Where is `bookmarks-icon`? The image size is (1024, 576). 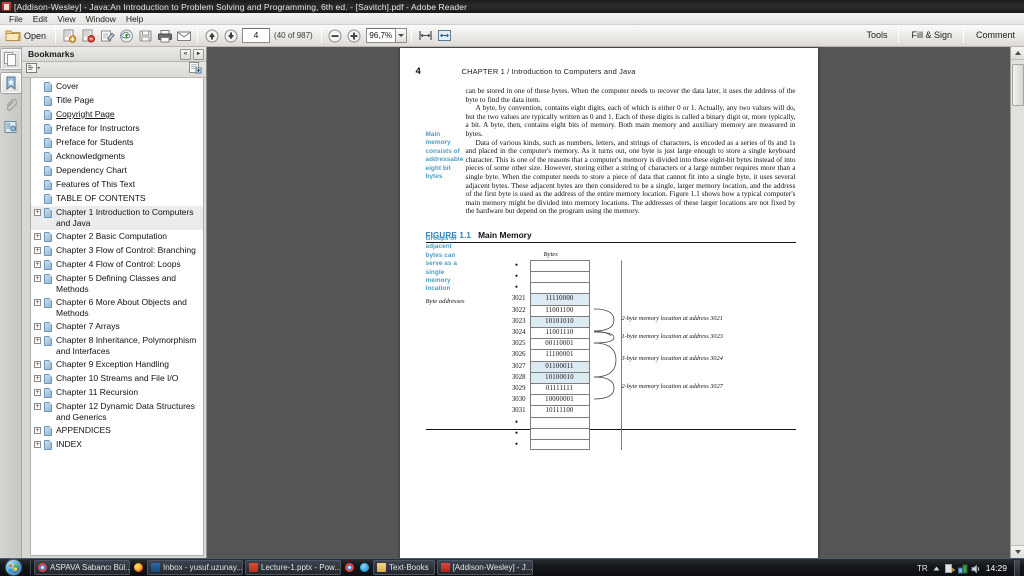
bookmarks-icon is located at coordinates (10, 83).